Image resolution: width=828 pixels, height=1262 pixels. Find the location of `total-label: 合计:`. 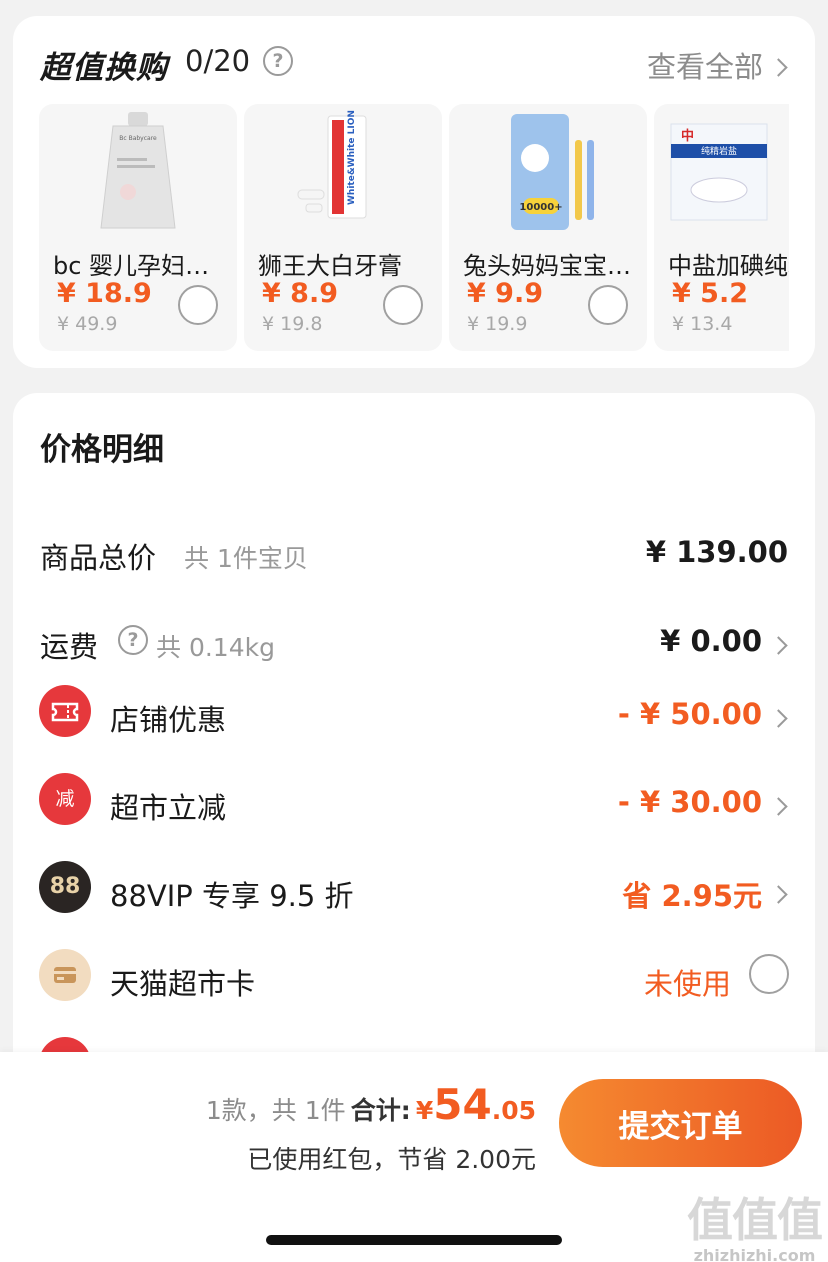

total-label: 合计: is located at coordinates (380, 1110).